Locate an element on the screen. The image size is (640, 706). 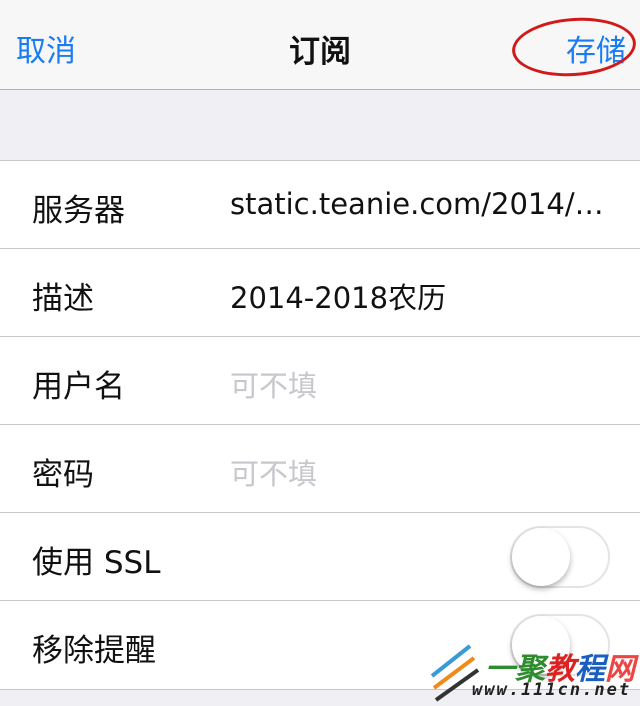
username-field: 可不填 is located at coordinates (273, 384).